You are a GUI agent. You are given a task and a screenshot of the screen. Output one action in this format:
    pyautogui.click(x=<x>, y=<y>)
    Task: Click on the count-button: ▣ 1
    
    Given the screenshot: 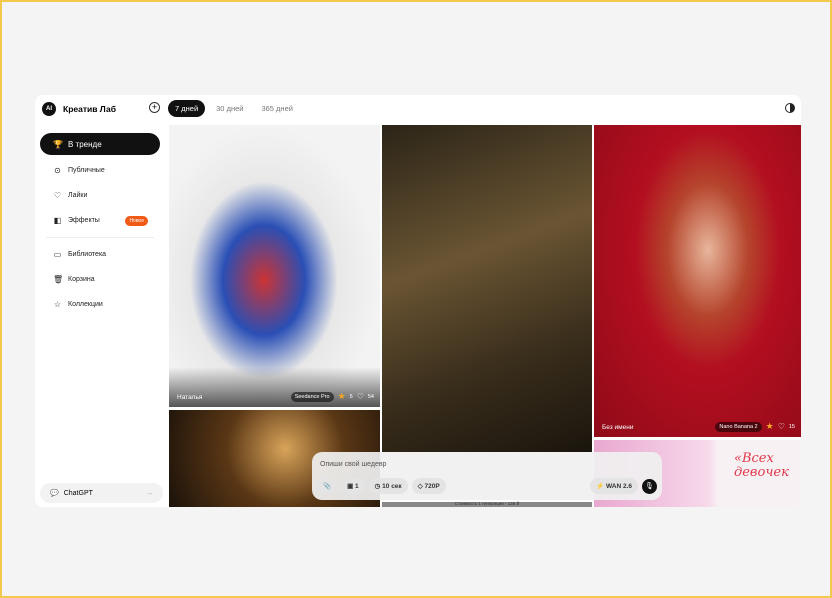 What is the action you would take?
    pyautogui.click(x=353, y=486)
    